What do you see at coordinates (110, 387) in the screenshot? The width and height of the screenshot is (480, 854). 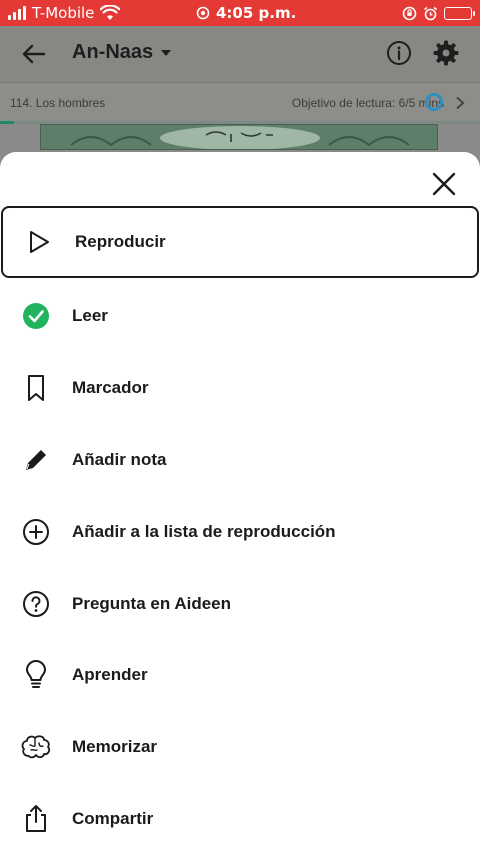 I see `menu-item-label: Marcador` at bounding box center [110, 387].